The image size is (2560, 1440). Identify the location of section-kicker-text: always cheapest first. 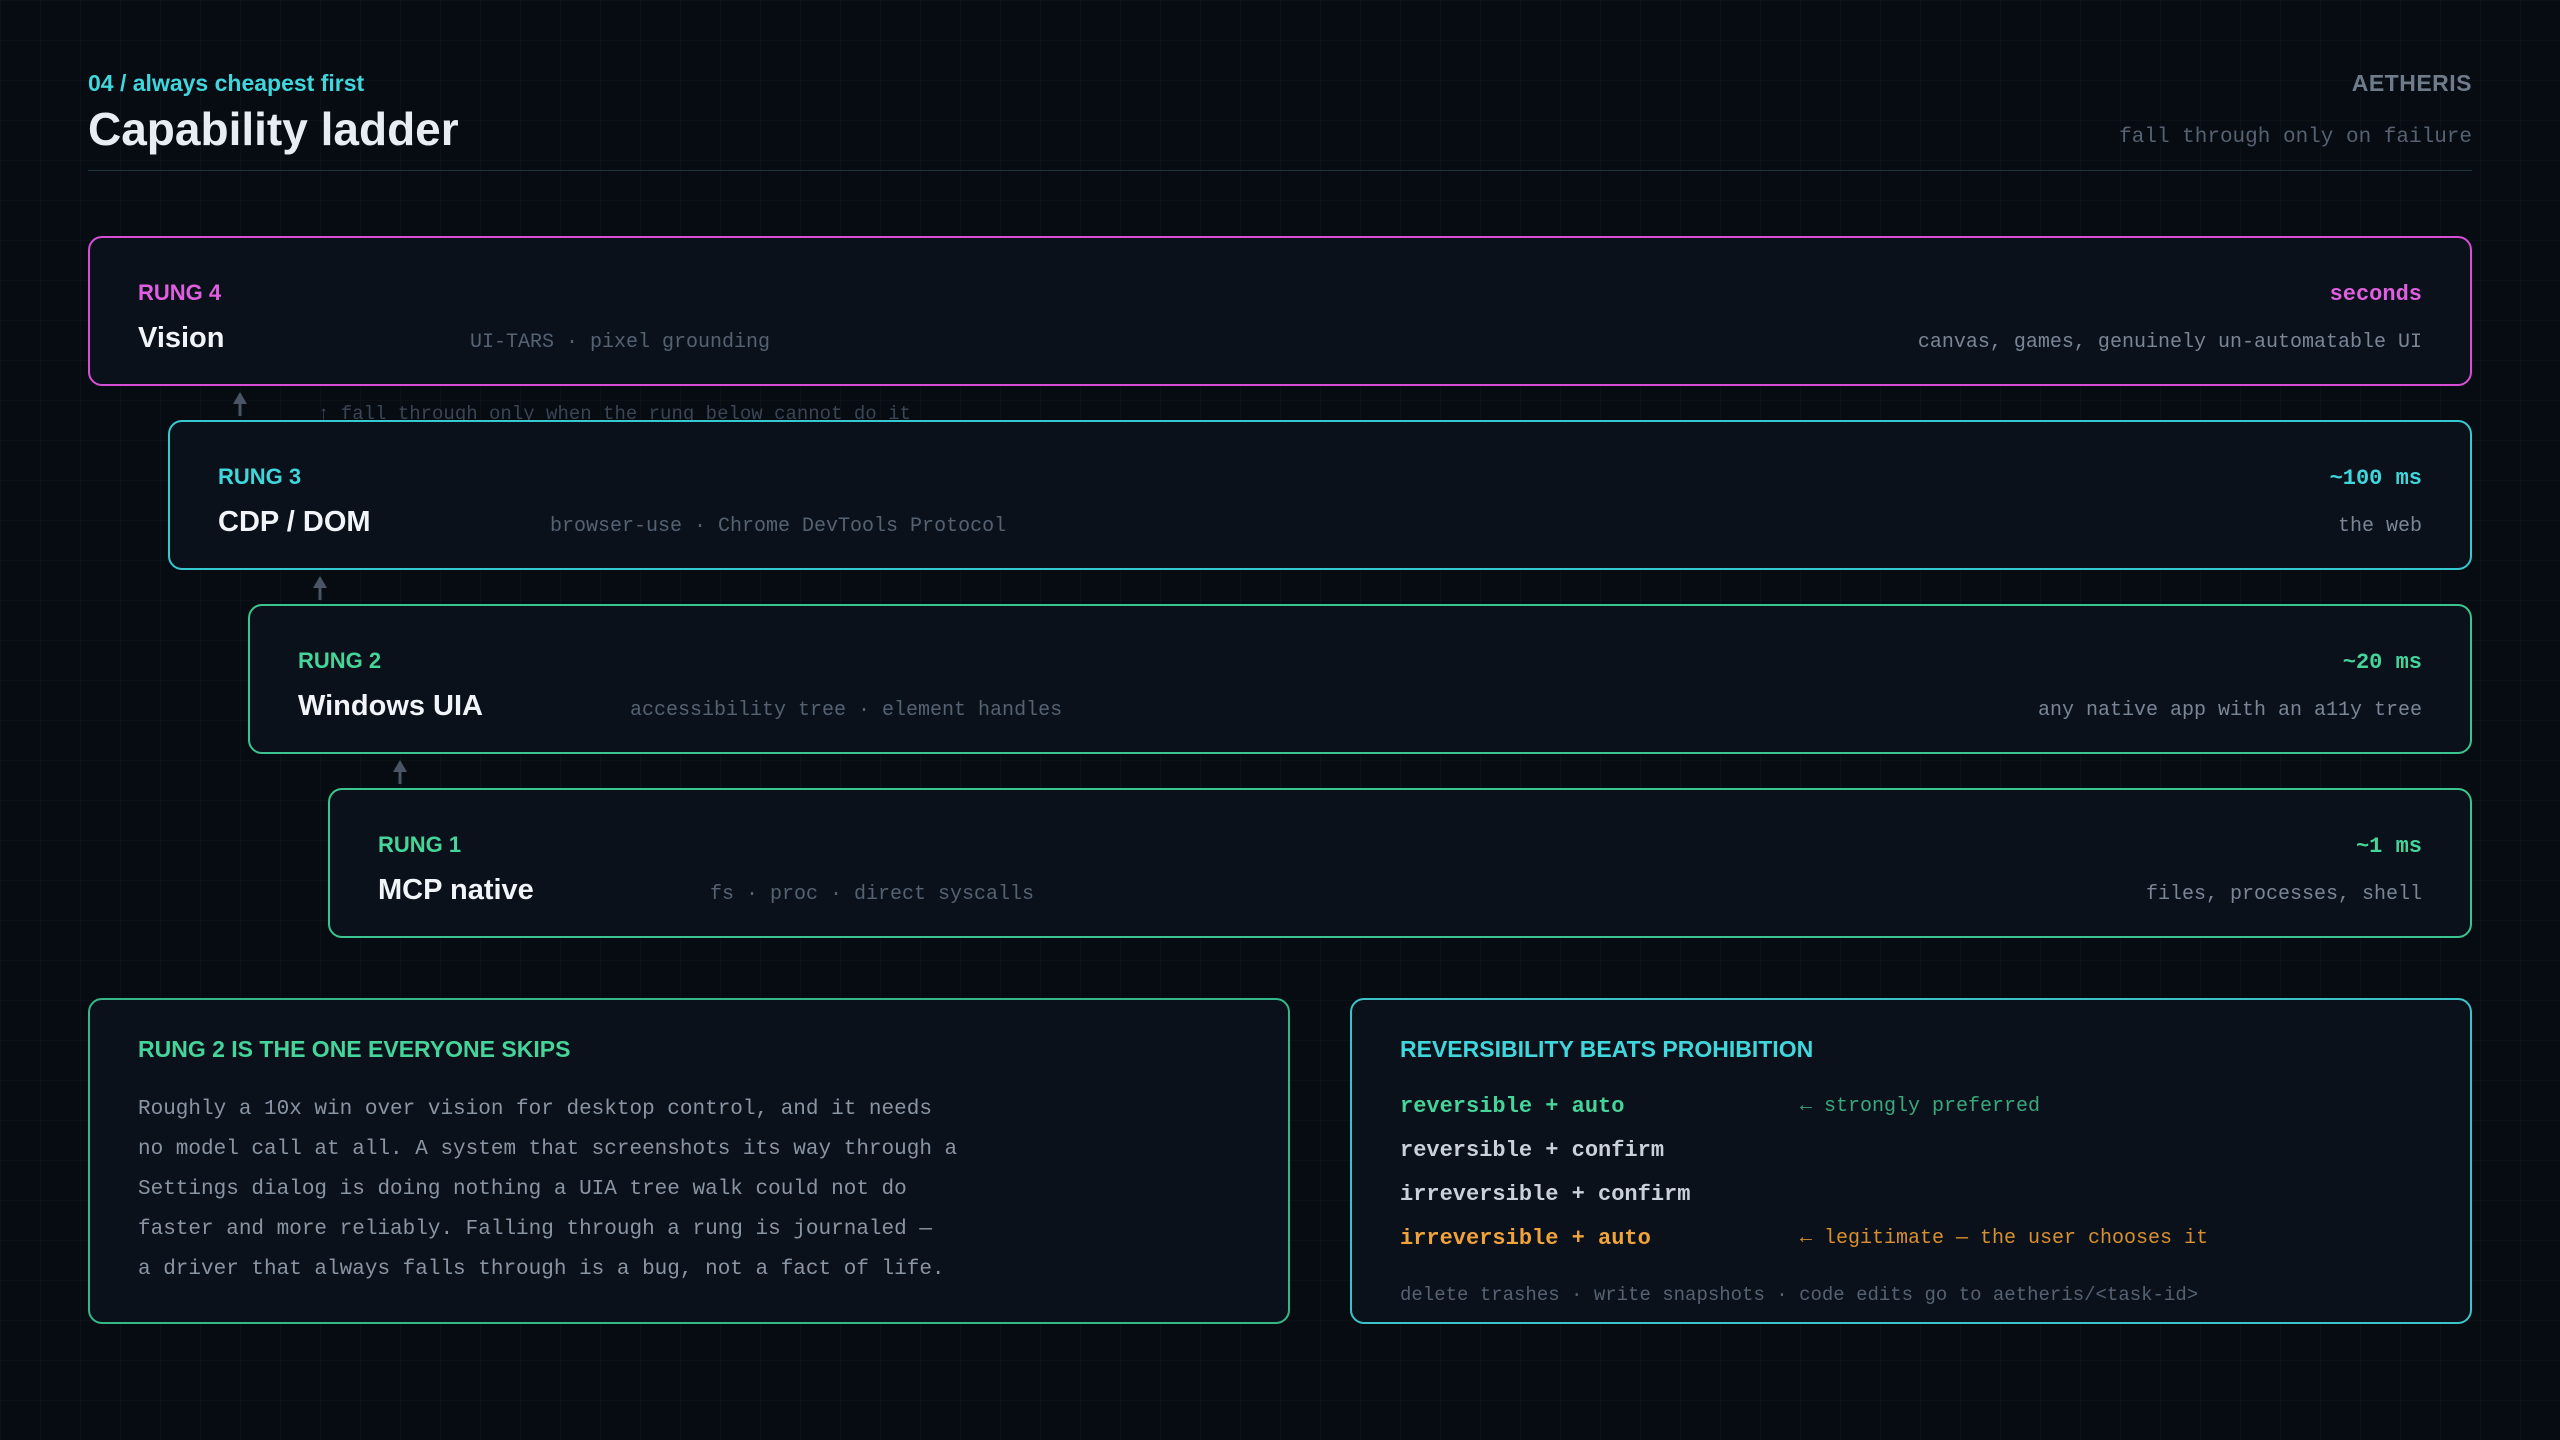
(248, 83).